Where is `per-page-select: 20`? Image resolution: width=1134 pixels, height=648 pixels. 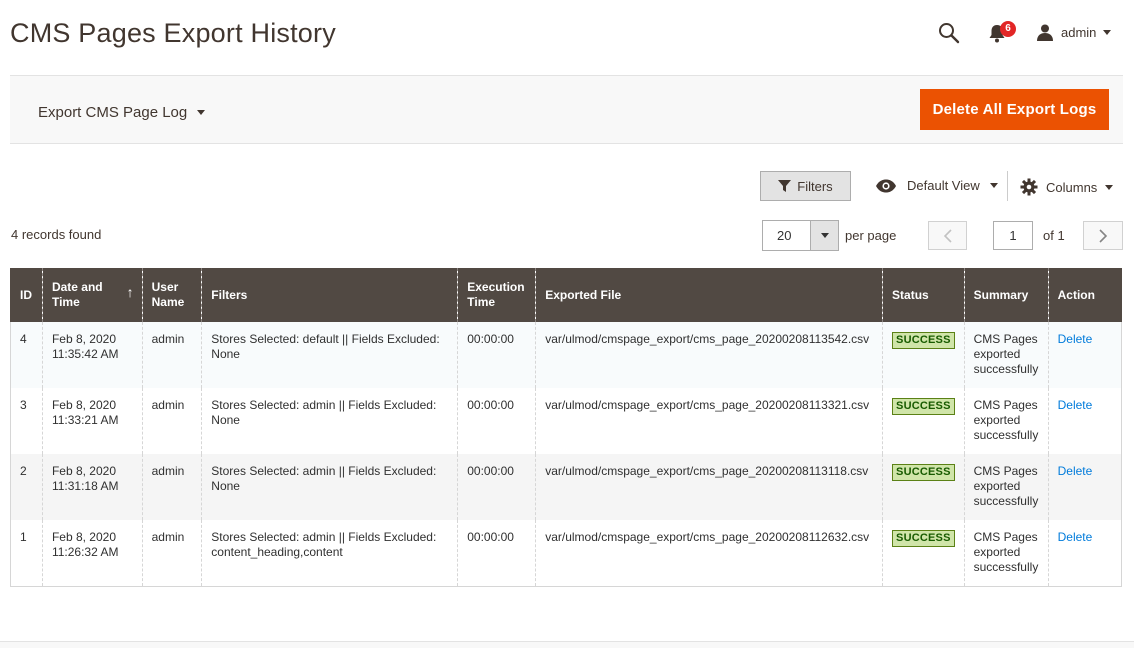
per-page-select: 20 is located at coordinates (800, 235).